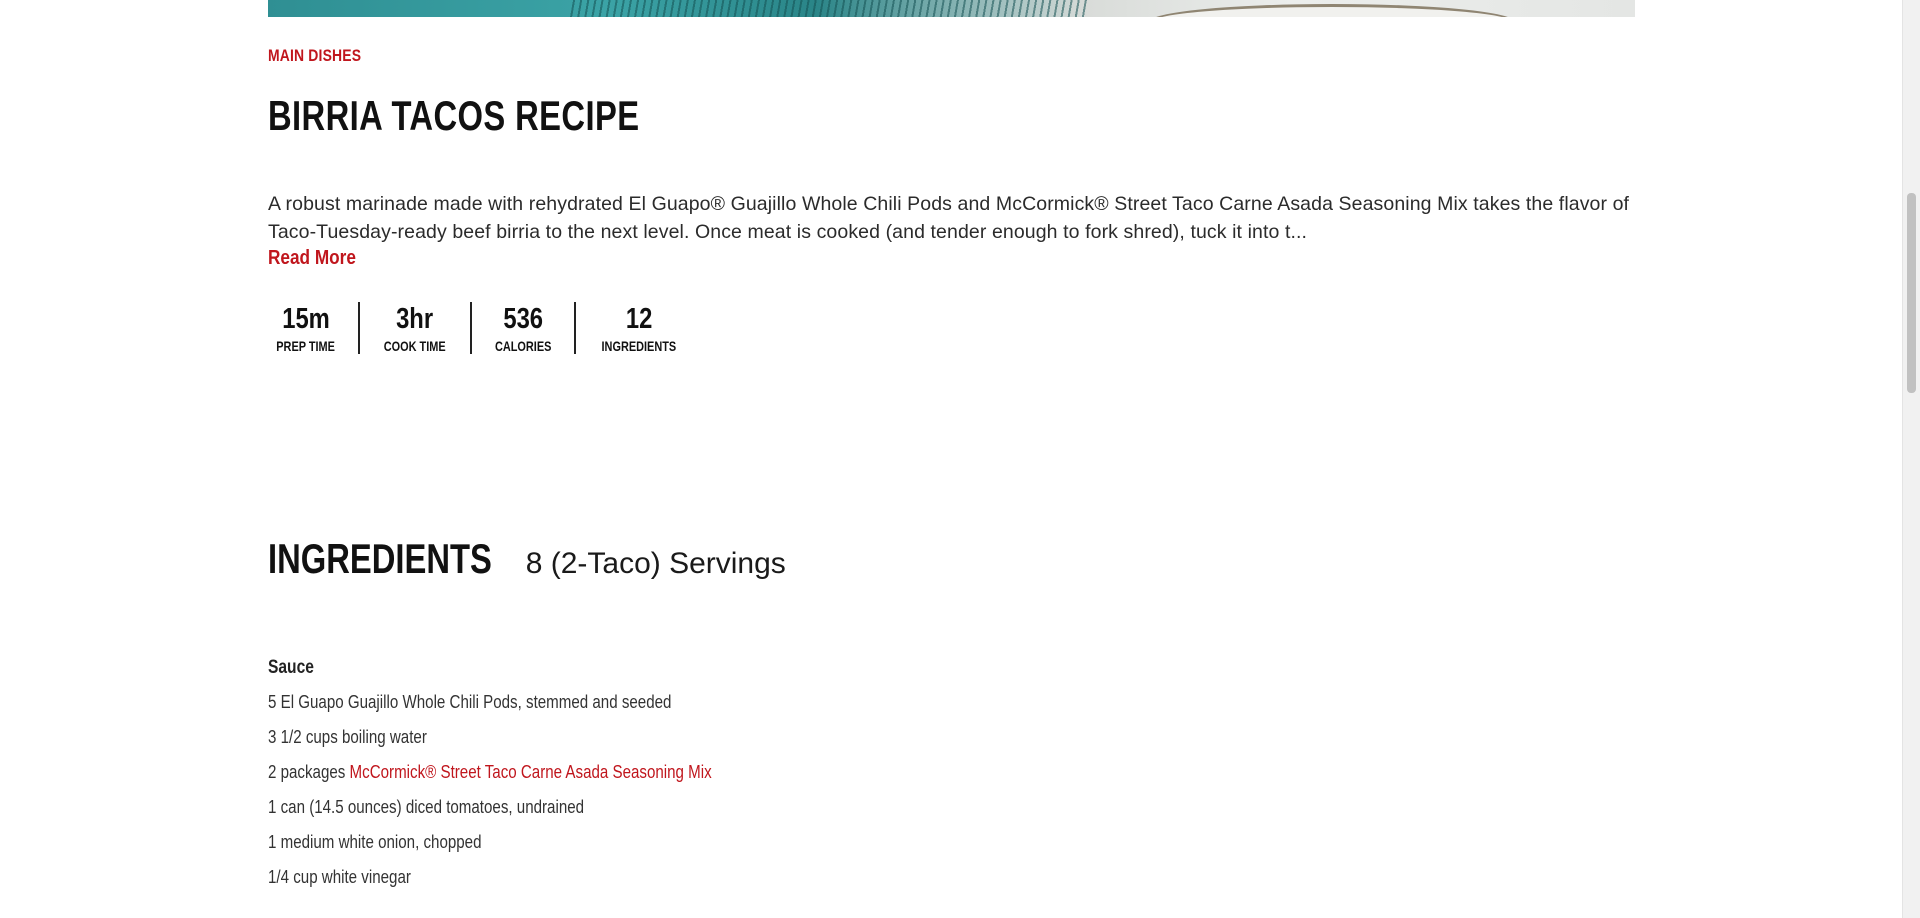  What do you see at coordinates (309, 772) in the screenshot?
I see `ingredient-quantity: 2 packages` at bounding box center [309, 772].